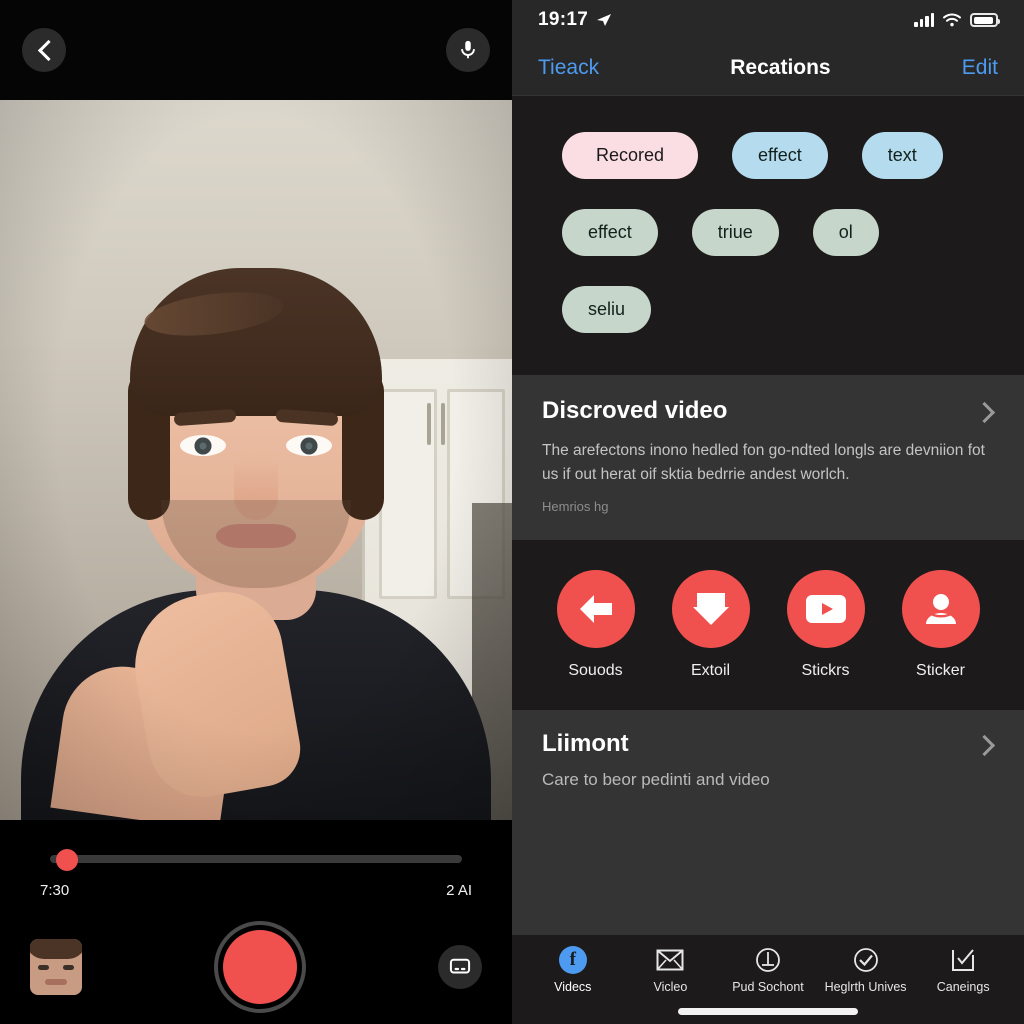 This screenshot has width=1024, height=1024. I want to click on video-play-icon, so click(825, 609).